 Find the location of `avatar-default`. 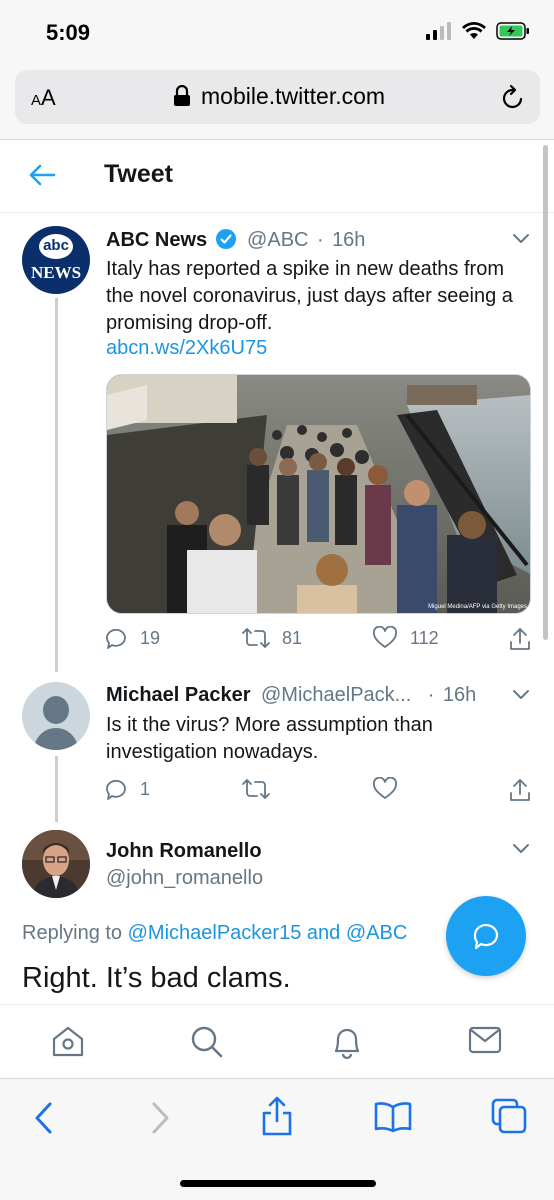

avatar-default is located at coordinates (56, 716).